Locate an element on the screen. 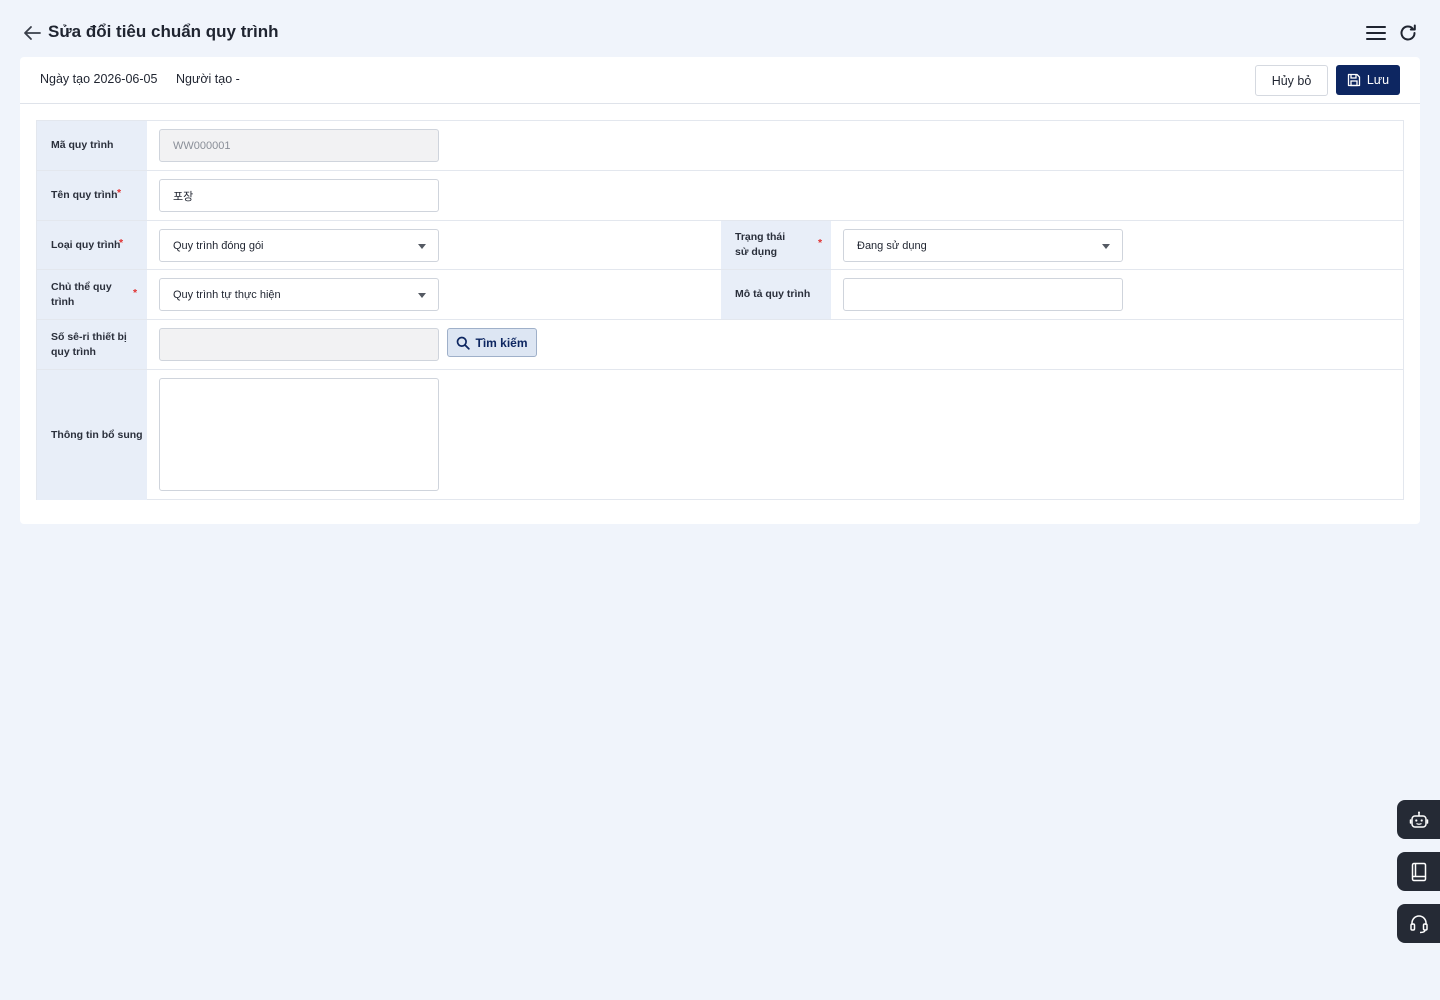  robot-icon is located at coordinates (1418, 819).